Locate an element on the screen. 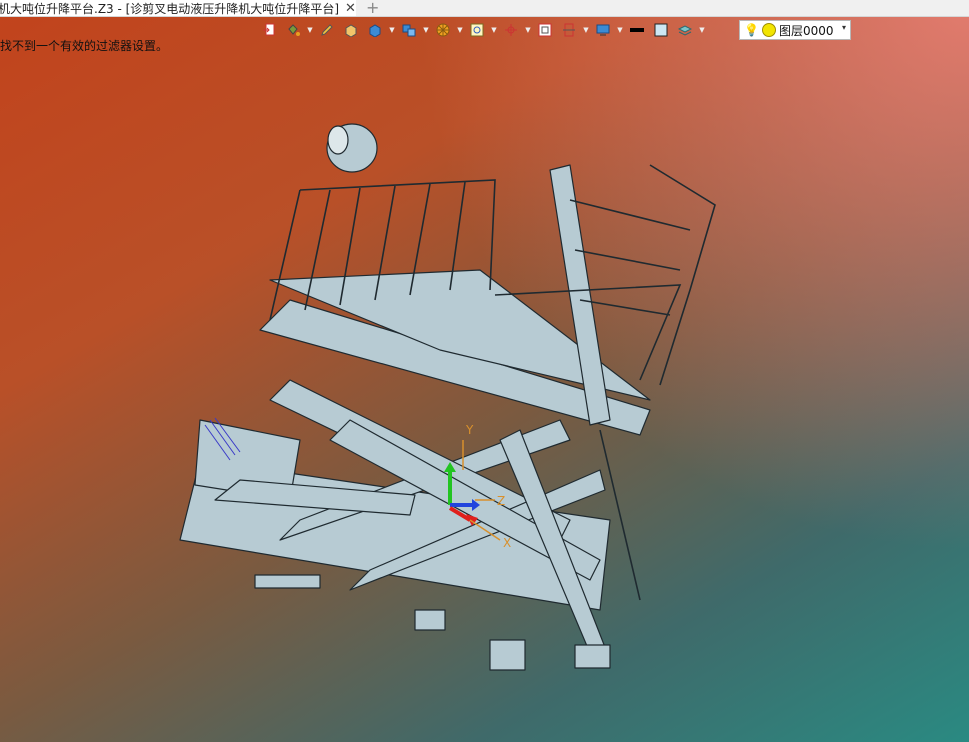 The image size is (969, 742). layer-dropdown-value: 图层0000 is located at coordinates (806, 30).